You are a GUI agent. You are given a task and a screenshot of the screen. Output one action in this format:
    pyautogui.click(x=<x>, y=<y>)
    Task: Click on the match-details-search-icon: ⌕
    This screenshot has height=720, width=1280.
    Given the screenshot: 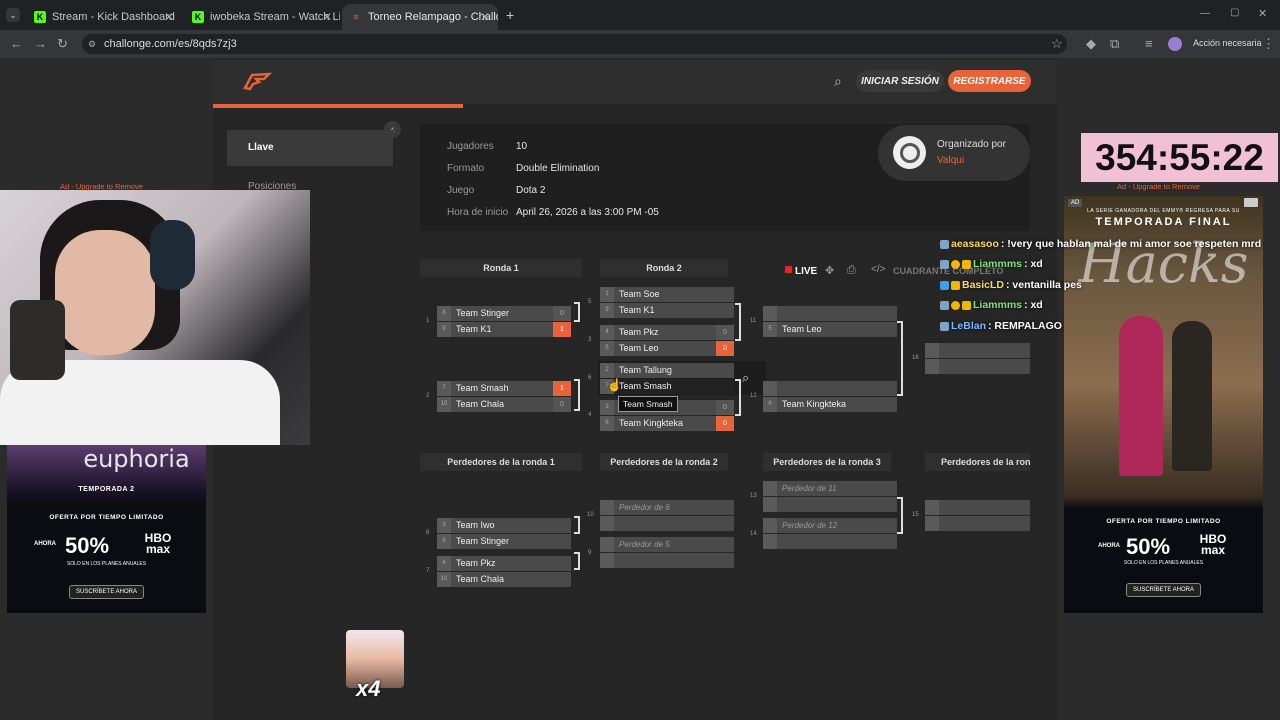 What is the action you would take?
    pyautogui.click(x=745, y=378)
    